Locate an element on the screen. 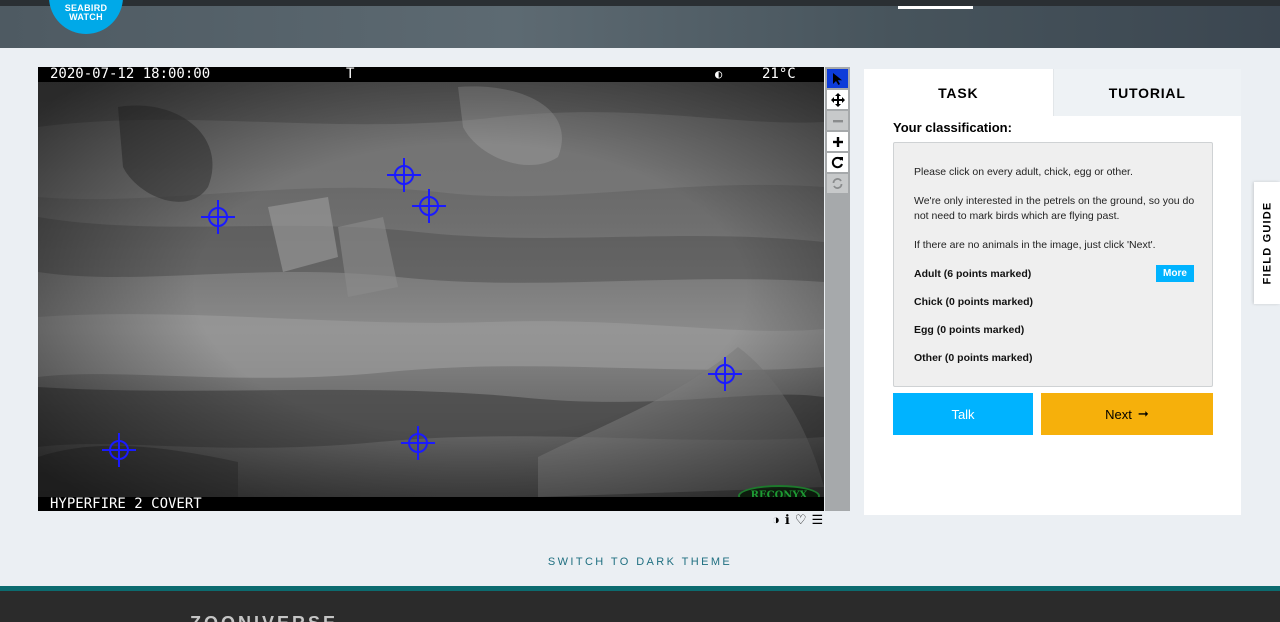 The image size is (1280, 622). tool-option-adult: Adult (6 points marked) is located at coordinates (972, 274).